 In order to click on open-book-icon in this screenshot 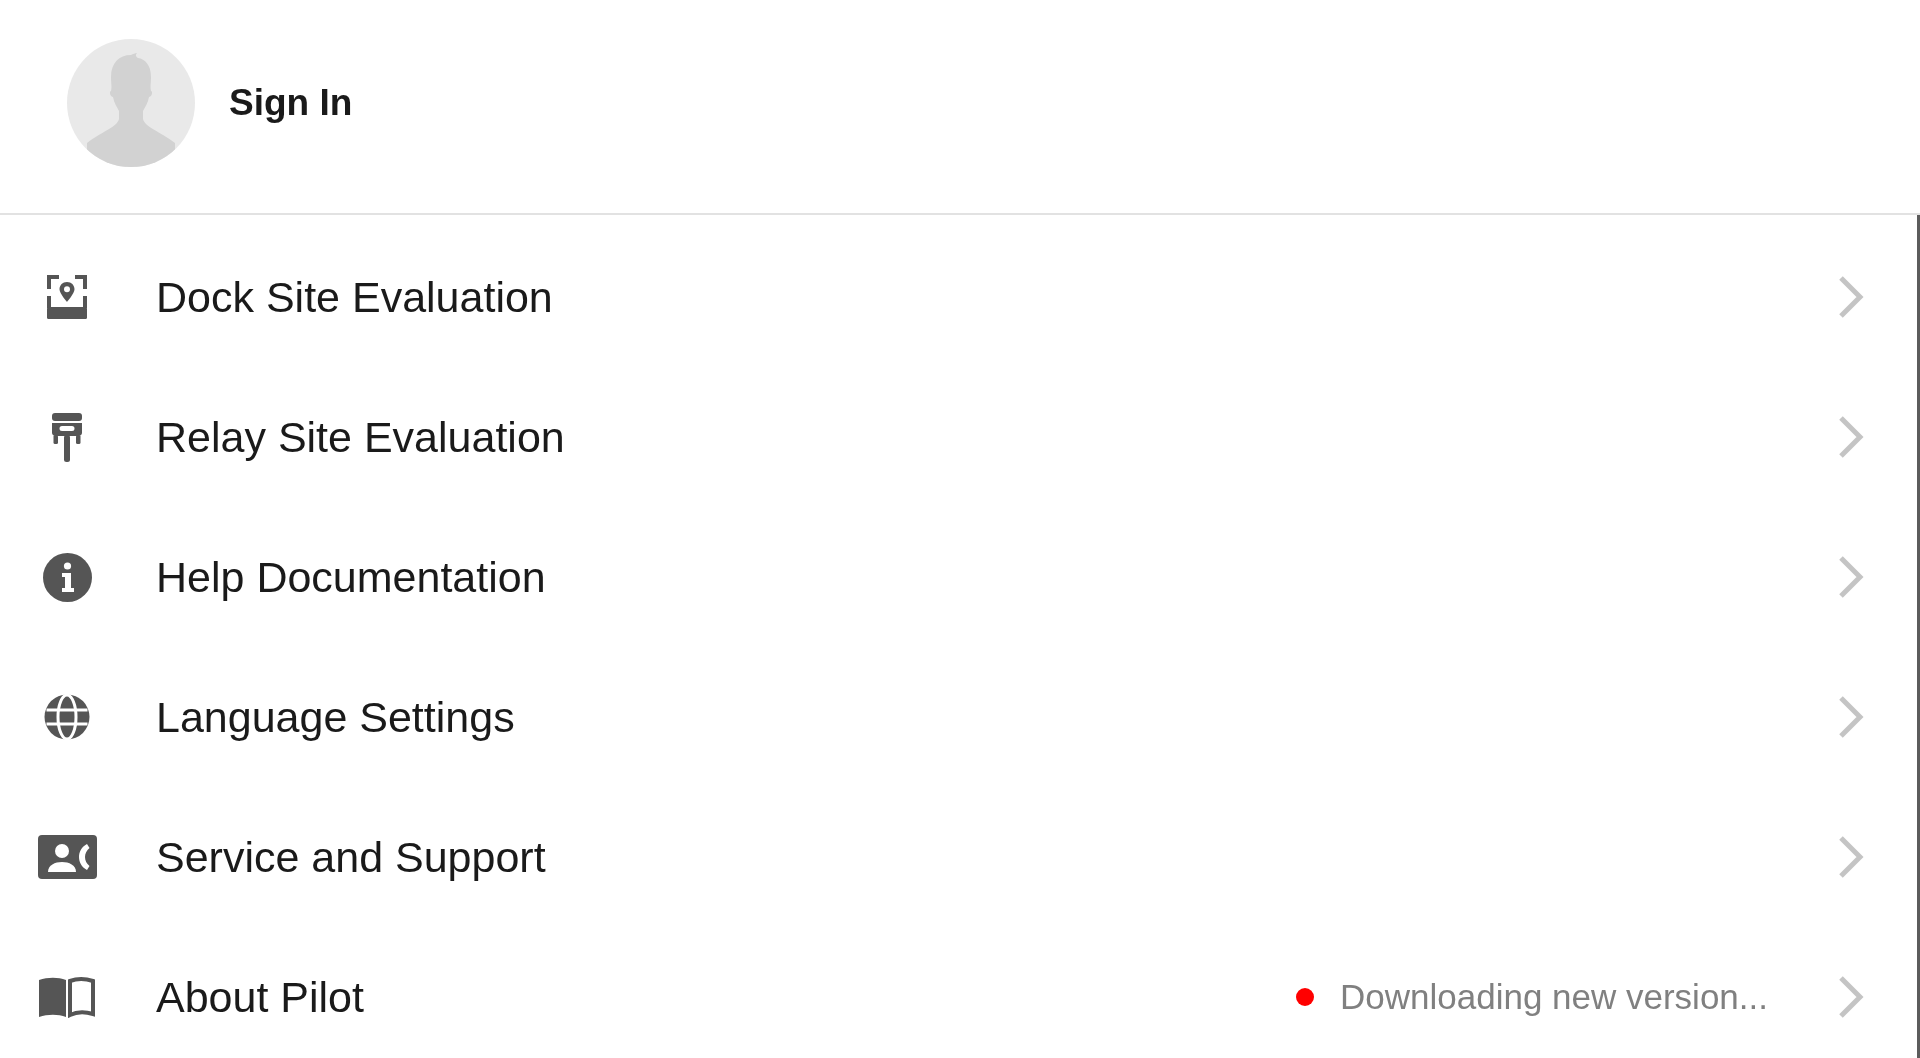, I will do `click(67, 997)`.